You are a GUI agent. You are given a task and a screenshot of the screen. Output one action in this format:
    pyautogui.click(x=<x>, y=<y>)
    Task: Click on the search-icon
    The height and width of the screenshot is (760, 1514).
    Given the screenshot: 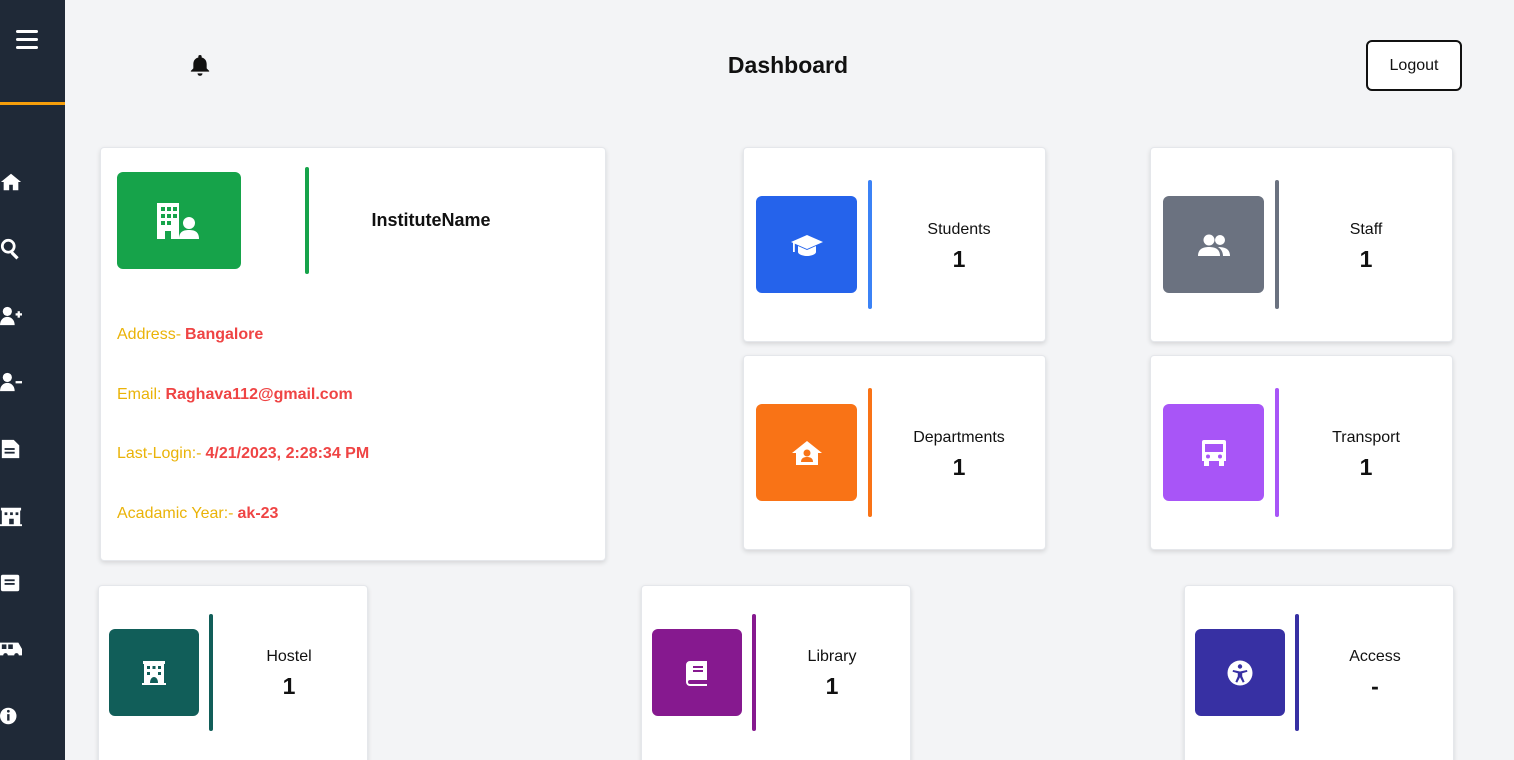 What is the action you would take?
    pyautogui.click(x=12, y=250)
    